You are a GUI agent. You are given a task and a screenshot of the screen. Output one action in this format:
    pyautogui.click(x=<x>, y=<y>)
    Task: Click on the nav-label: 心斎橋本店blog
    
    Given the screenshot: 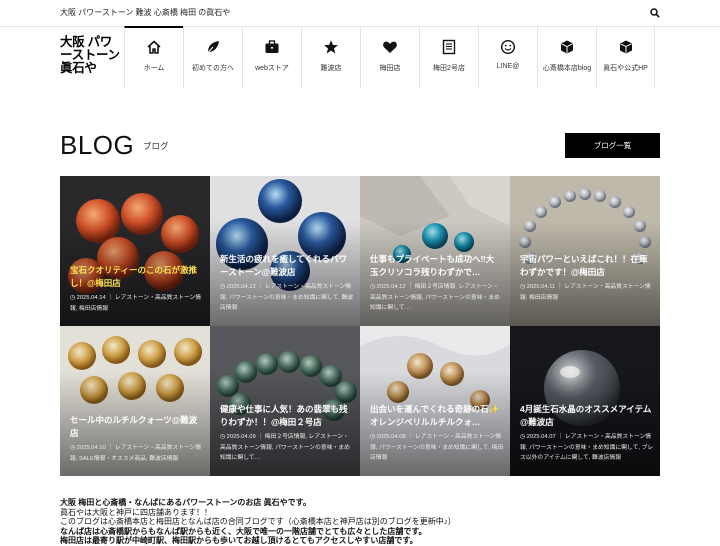 What is the action you would take?
    pyautogui.click(x=567, y=68)
    